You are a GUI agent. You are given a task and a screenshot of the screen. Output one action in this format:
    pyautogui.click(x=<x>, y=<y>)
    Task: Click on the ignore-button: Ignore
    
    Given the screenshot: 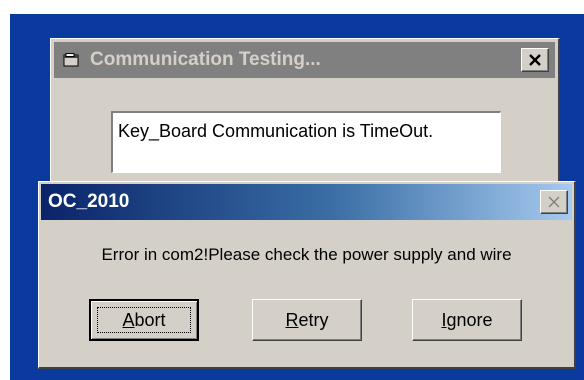 What is the action you would take?
    pyautogui.click(x=467, y=320)
    